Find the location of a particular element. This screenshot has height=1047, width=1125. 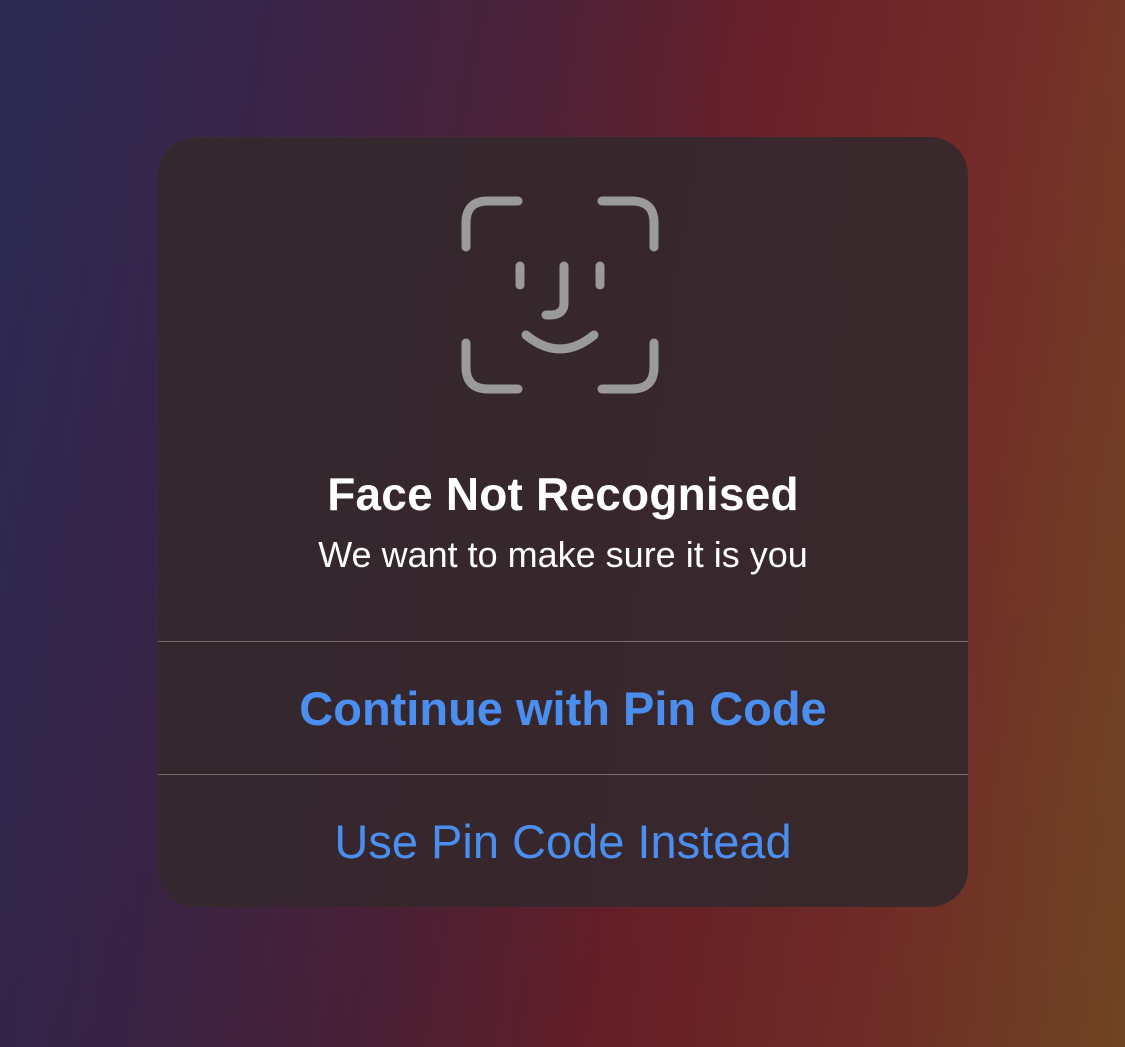

continue-with-pin-code-button: Continue with Pin Code is located at coordinates (563, 708).